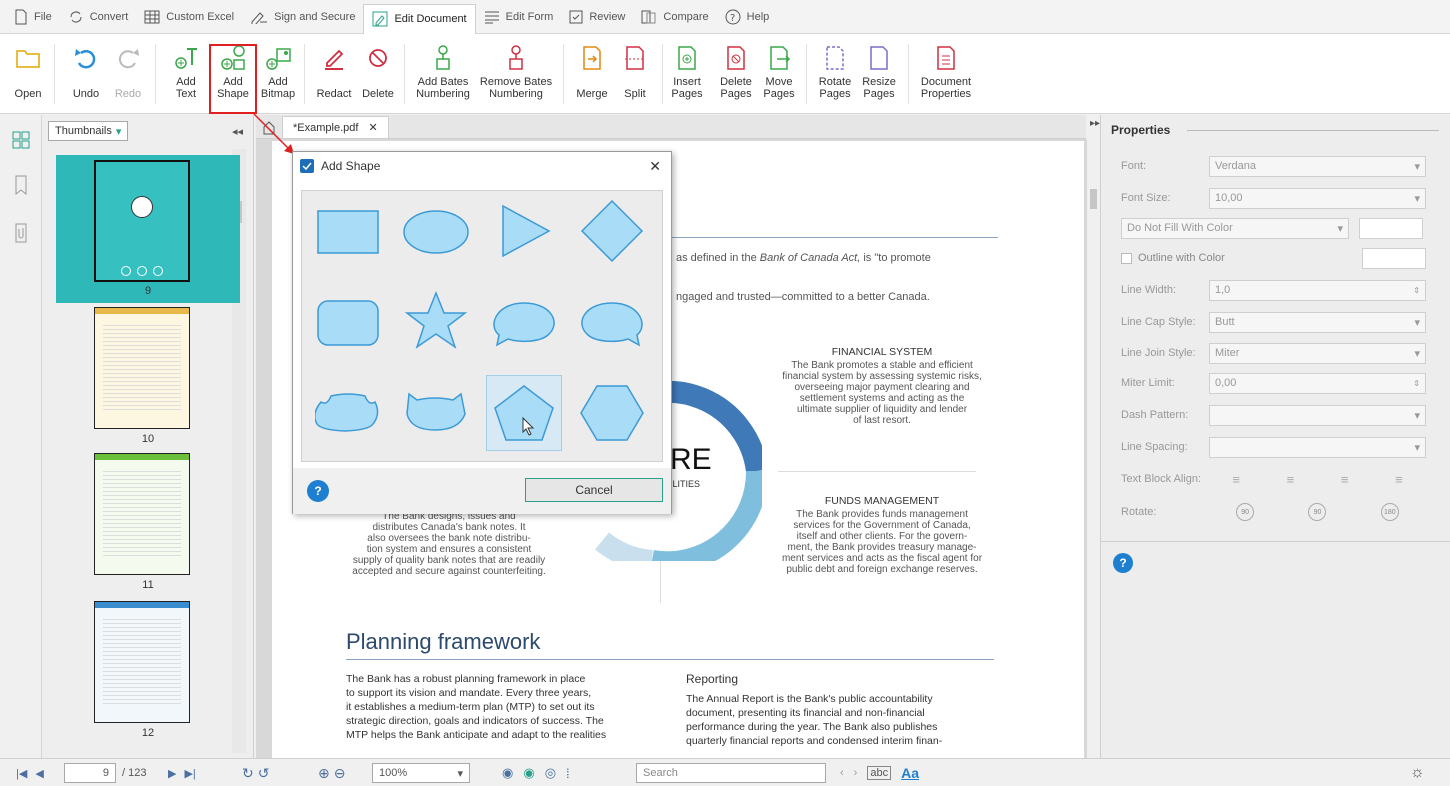  What do you see at coordinates (237, 131) in the screenshot?
I see `collapse-panel-icon: ◂◂` at bounding box center [237, 131].